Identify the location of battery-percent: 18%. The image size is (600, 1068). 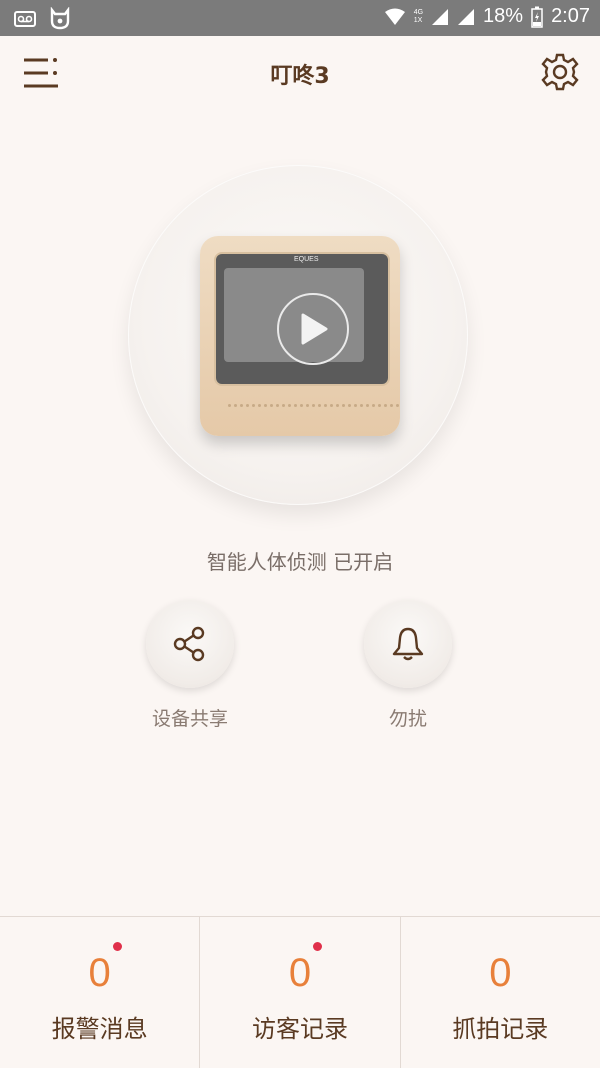
(503, 16).